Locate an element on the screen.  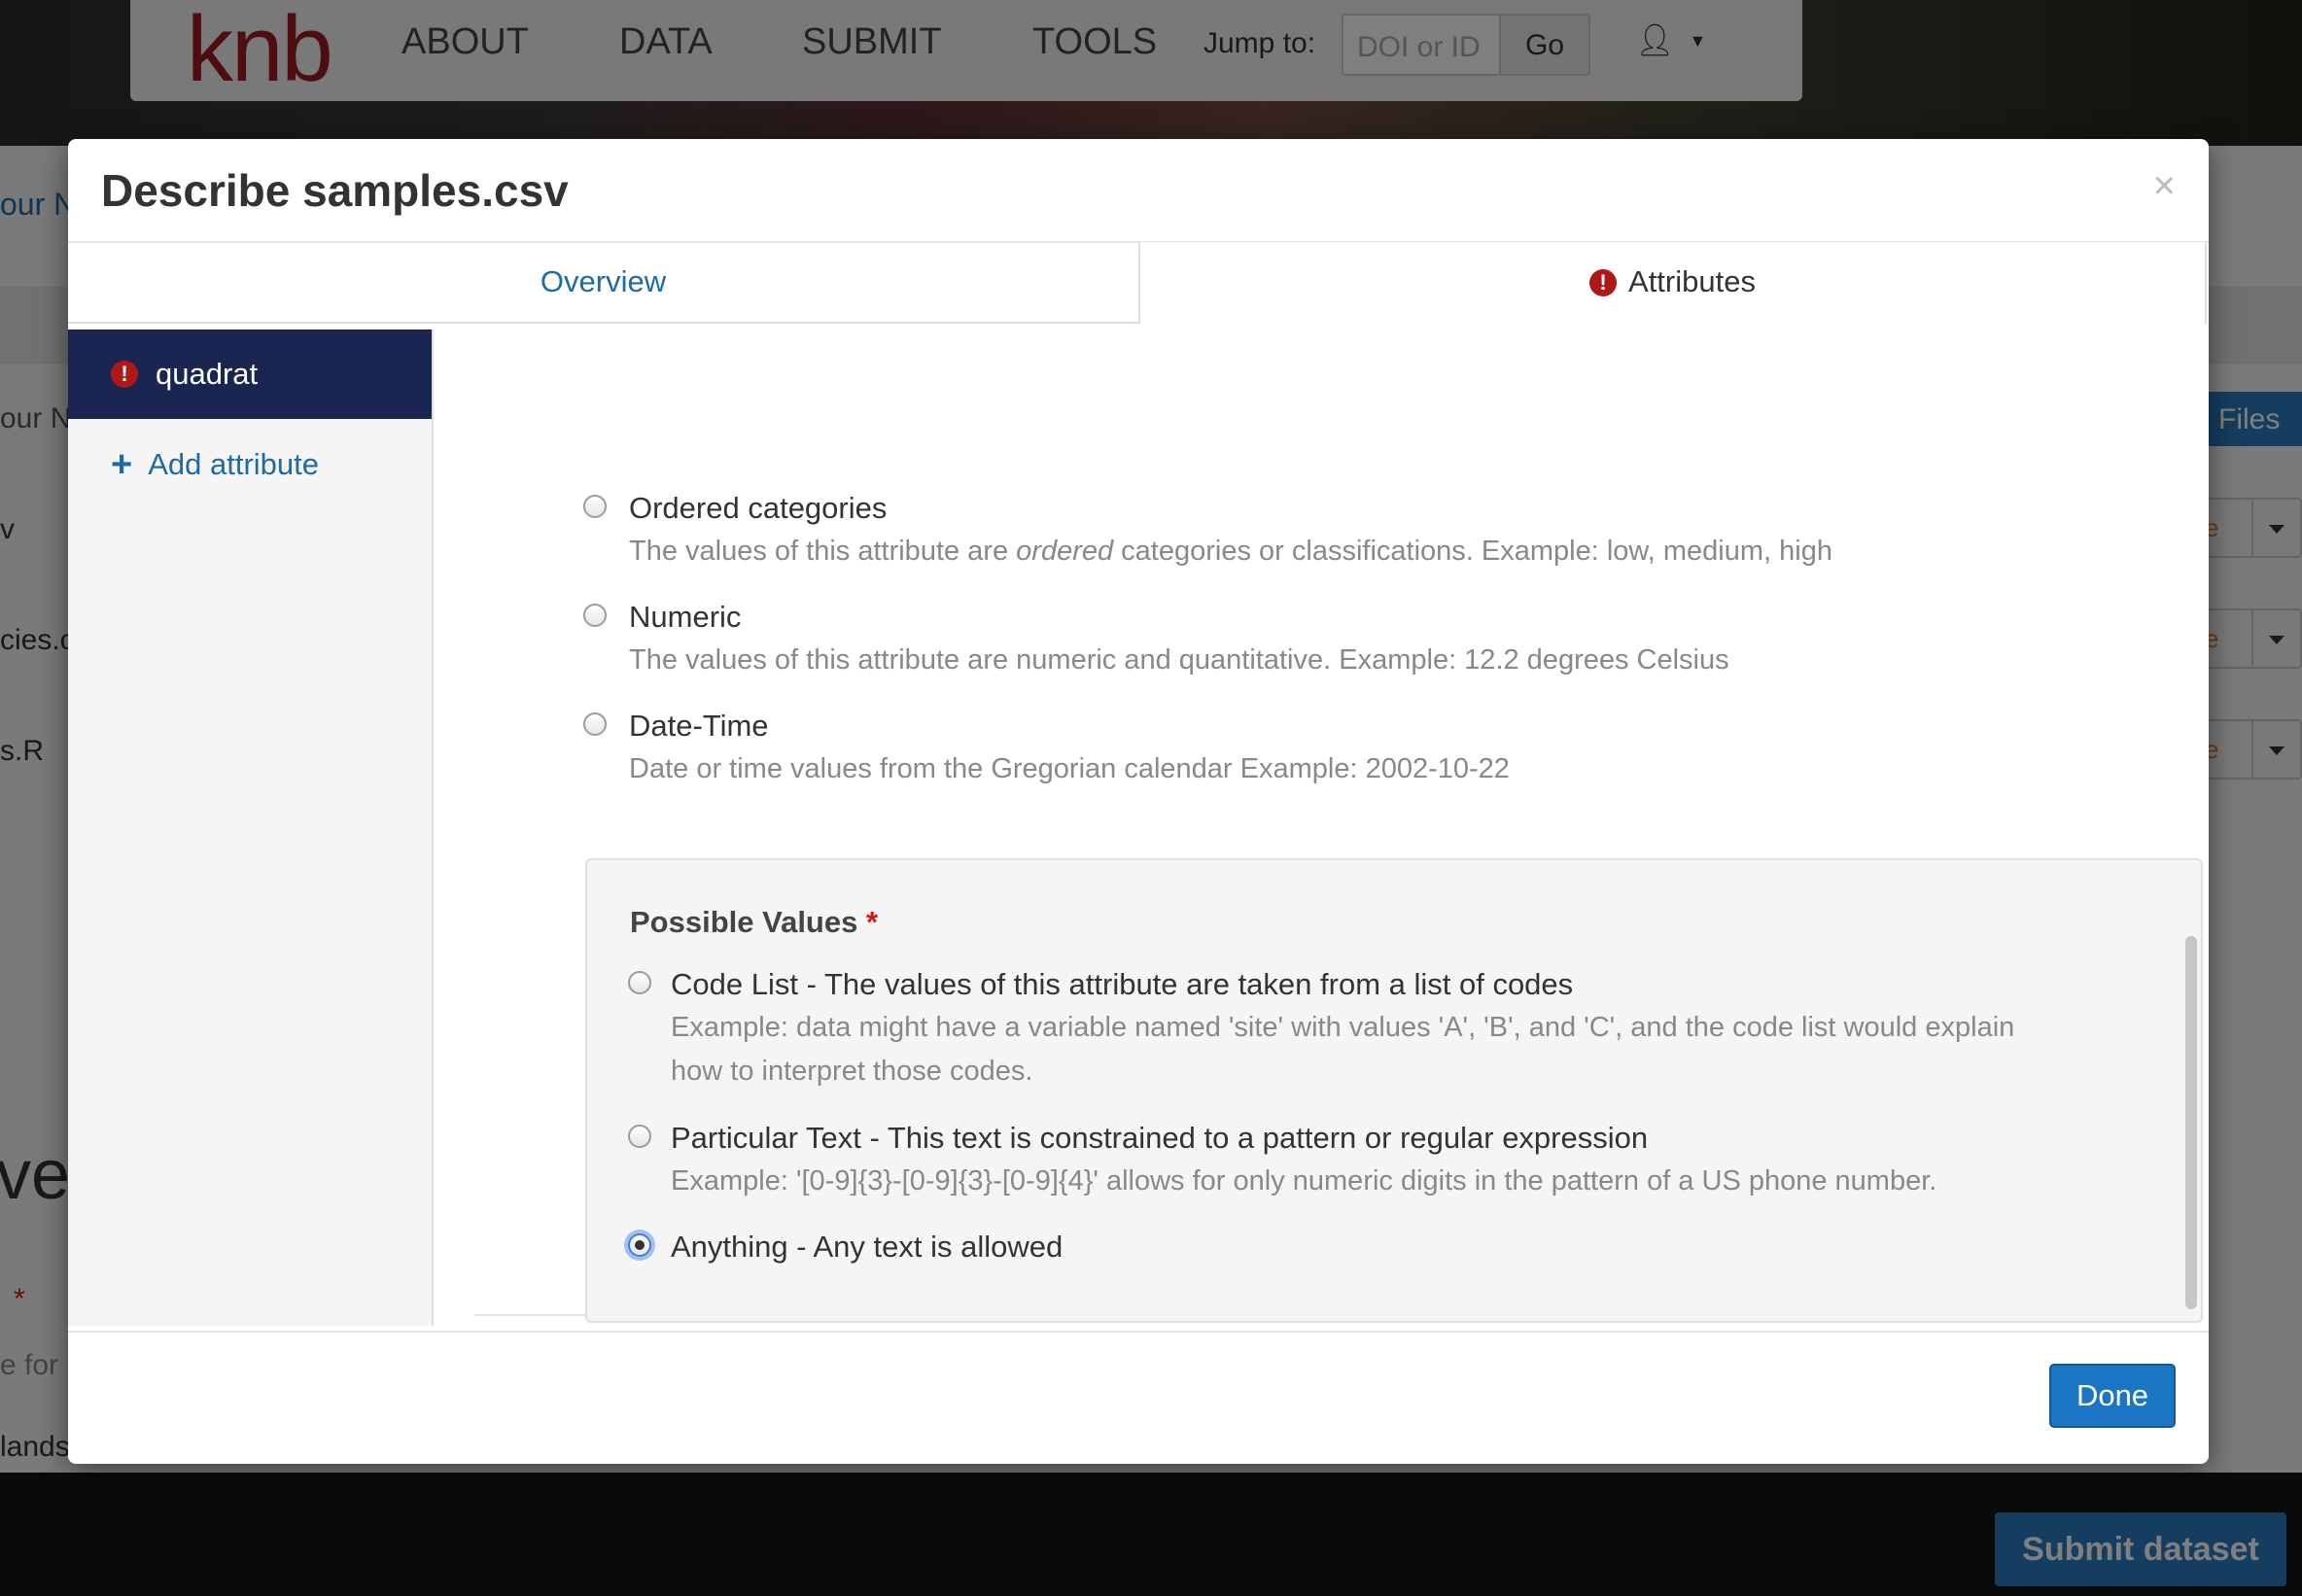
tab-attributes: ! Attributes is located at coordinates (1674, 283).